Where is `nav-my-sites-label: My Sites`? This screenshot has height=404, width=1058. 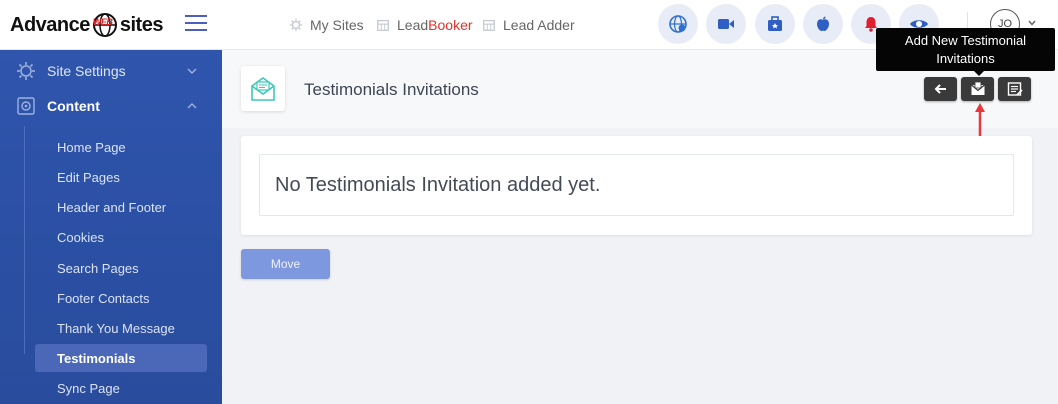
nav-my-sites-label: My Sites is located at coordinates (337, 25).